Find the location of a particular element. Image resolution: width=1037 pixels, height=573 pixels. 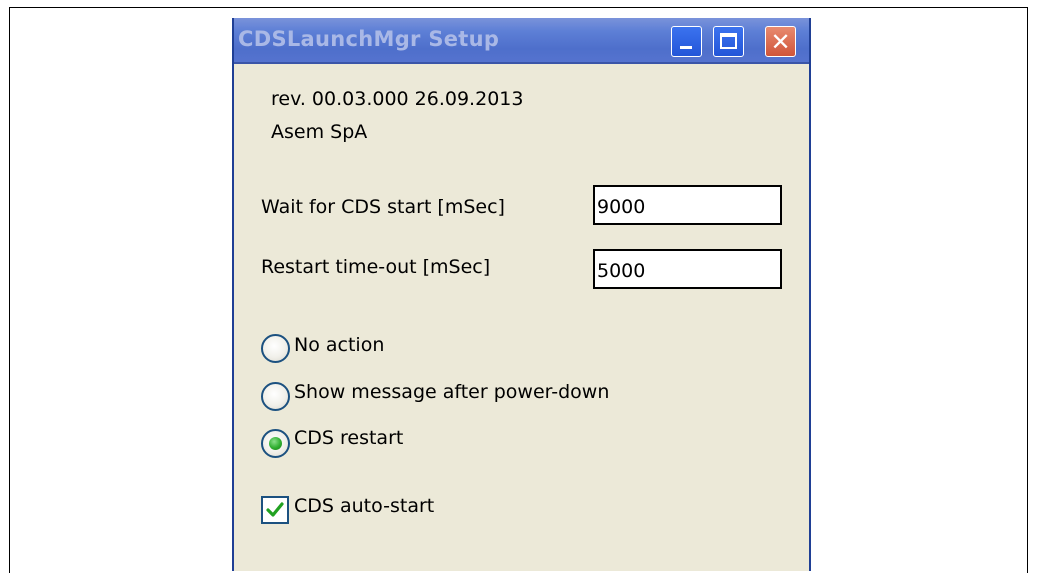

close-button: ✕ is located at coordinates (780, 41).